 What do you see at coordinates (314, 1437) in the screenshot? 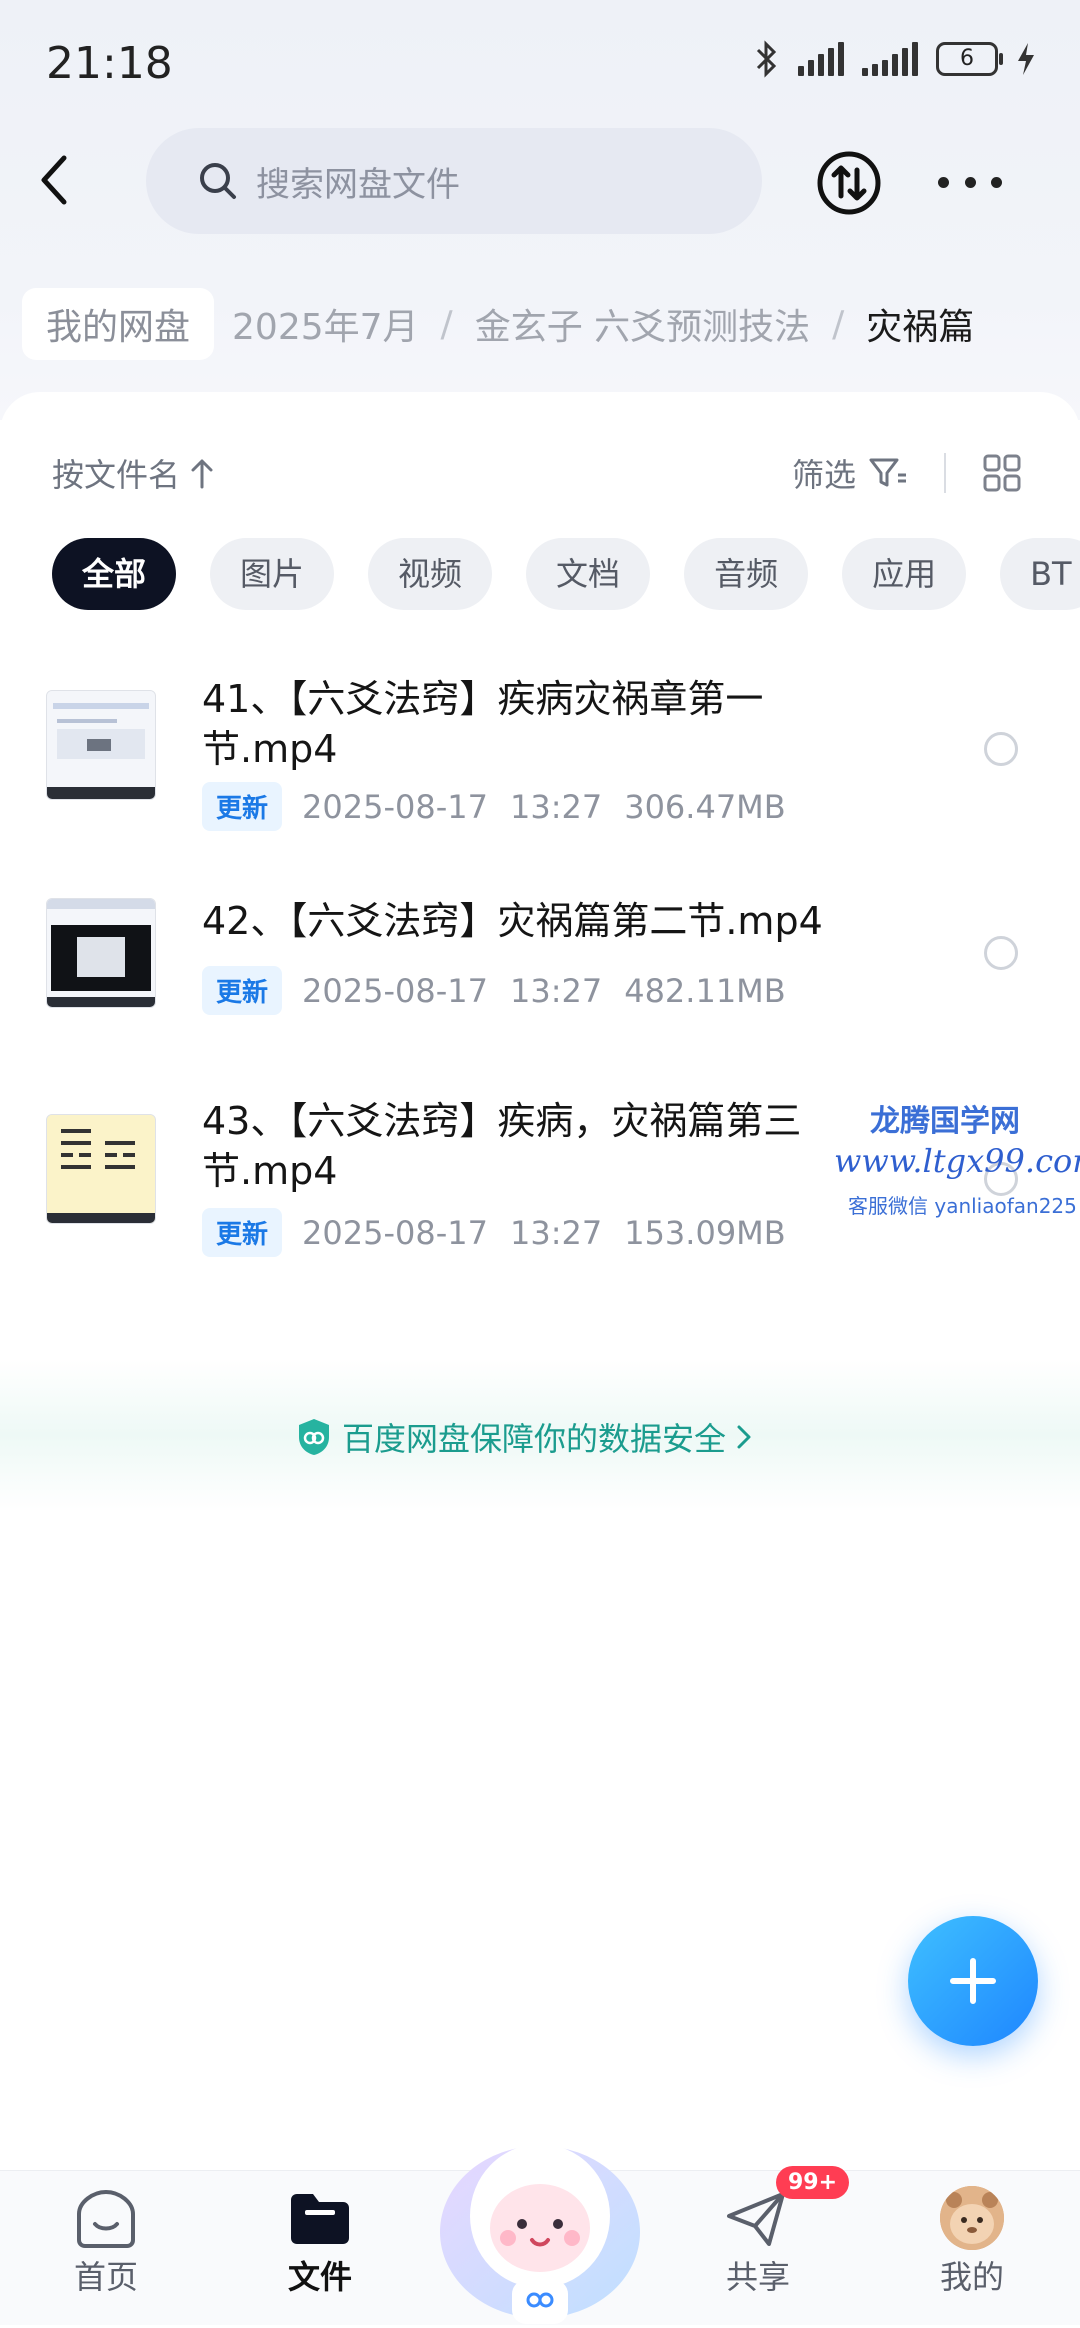
I see `shield-icon` at bounding box center [314, 1437].